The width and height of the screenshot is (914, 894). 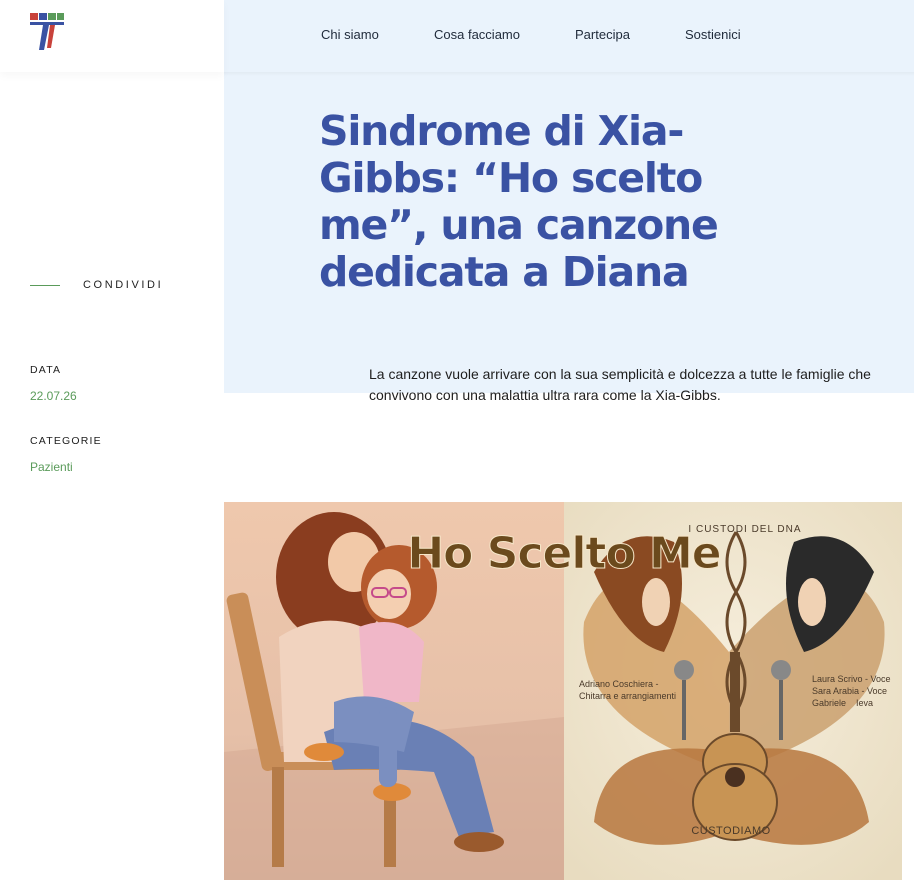 I want to click on cover-credit-right-3: Gabriele, so click(x=829, y=703).